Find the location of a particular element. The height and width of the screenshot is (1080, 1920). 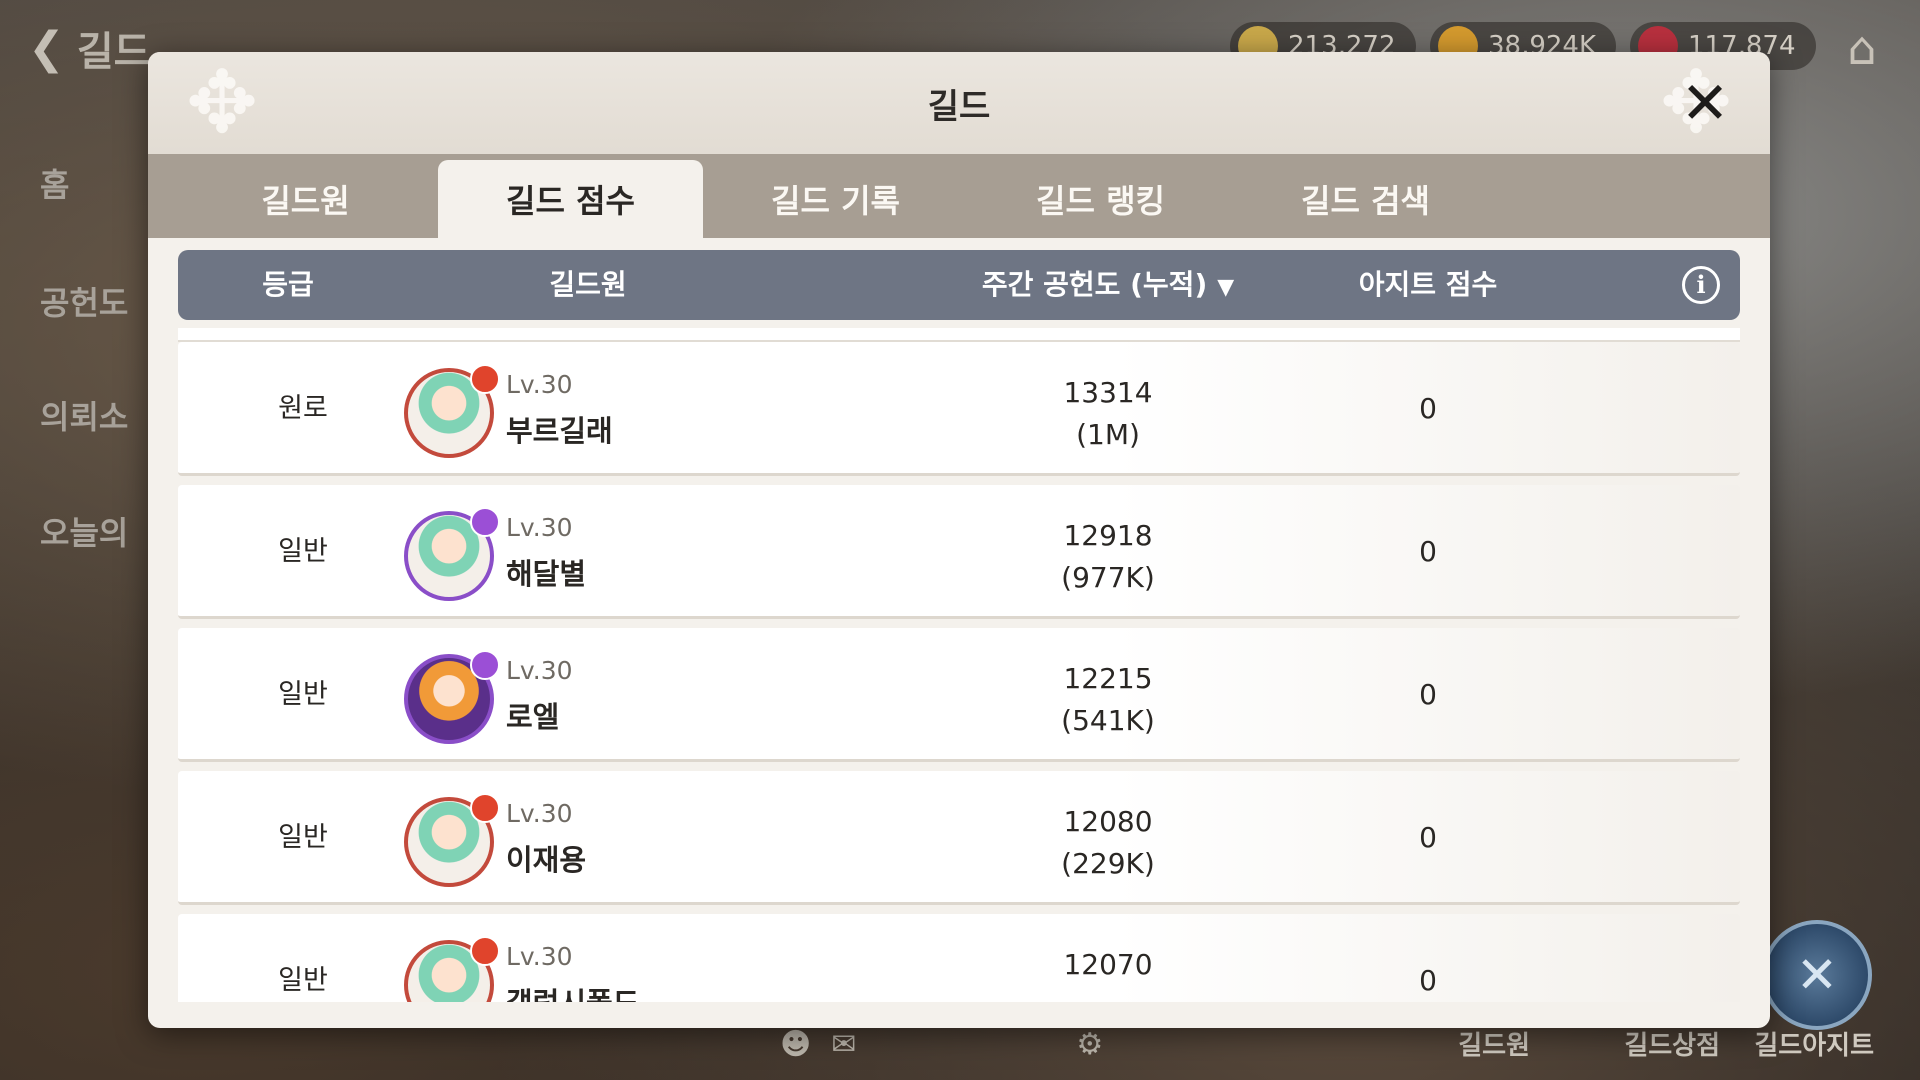

table-row: 일반 Lv.30 해달별 12918 (977K) 0 is located at coordinates (959, 552).